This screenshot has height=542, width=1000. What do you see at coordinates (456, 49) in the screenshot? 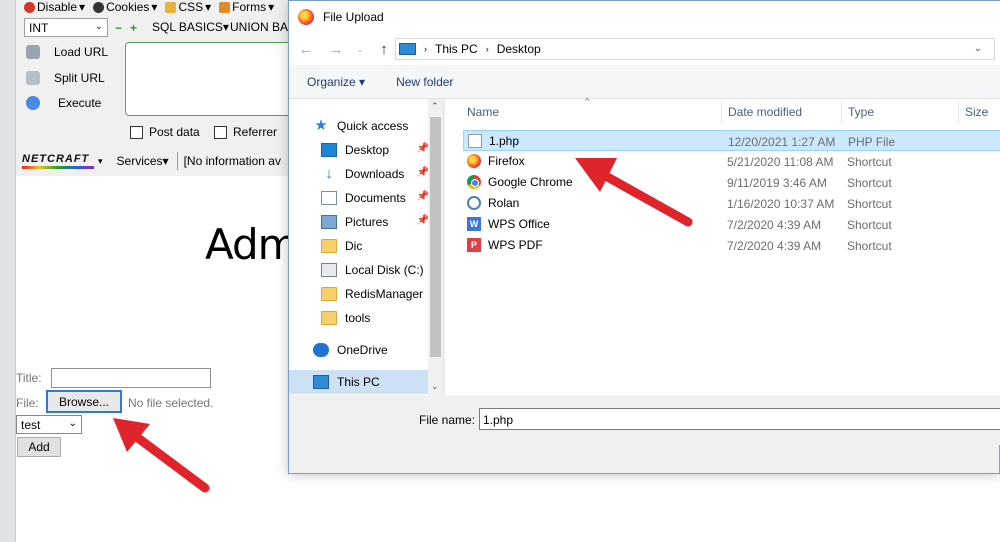
I see `breadcrumb-this-pc: This PC` at bounding box center [456, 49].